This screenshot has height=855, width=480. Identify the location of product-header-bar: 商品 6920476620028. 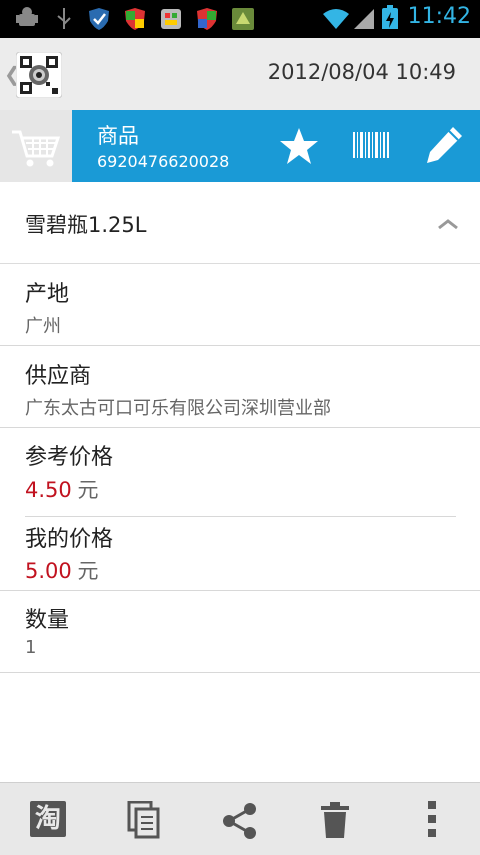
(240, 146).